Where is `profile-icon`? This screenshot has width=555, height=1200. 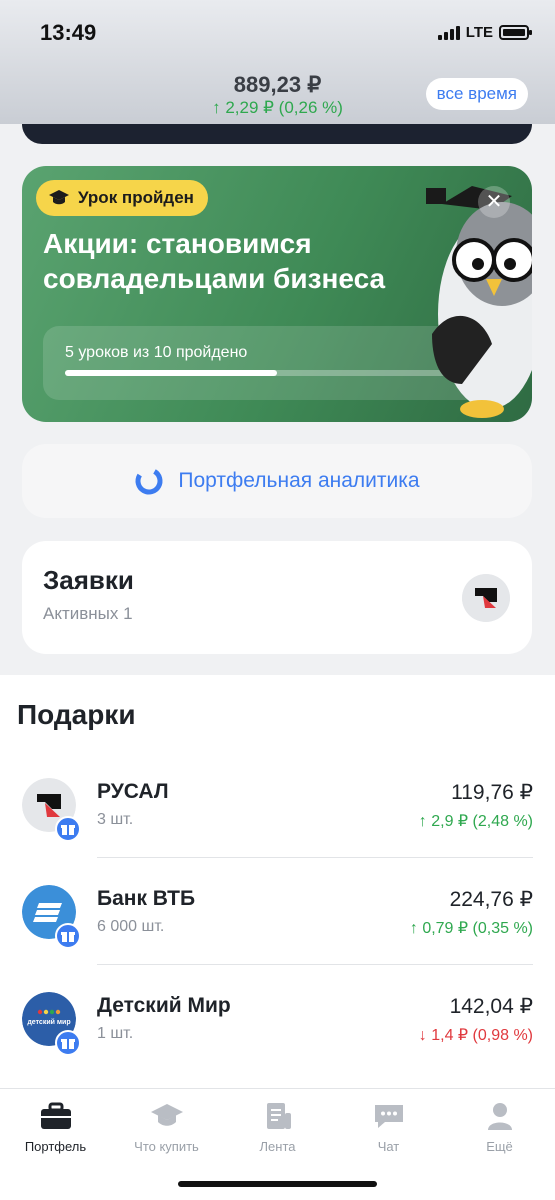
profile-icon is located at coordinates (499, 1116).